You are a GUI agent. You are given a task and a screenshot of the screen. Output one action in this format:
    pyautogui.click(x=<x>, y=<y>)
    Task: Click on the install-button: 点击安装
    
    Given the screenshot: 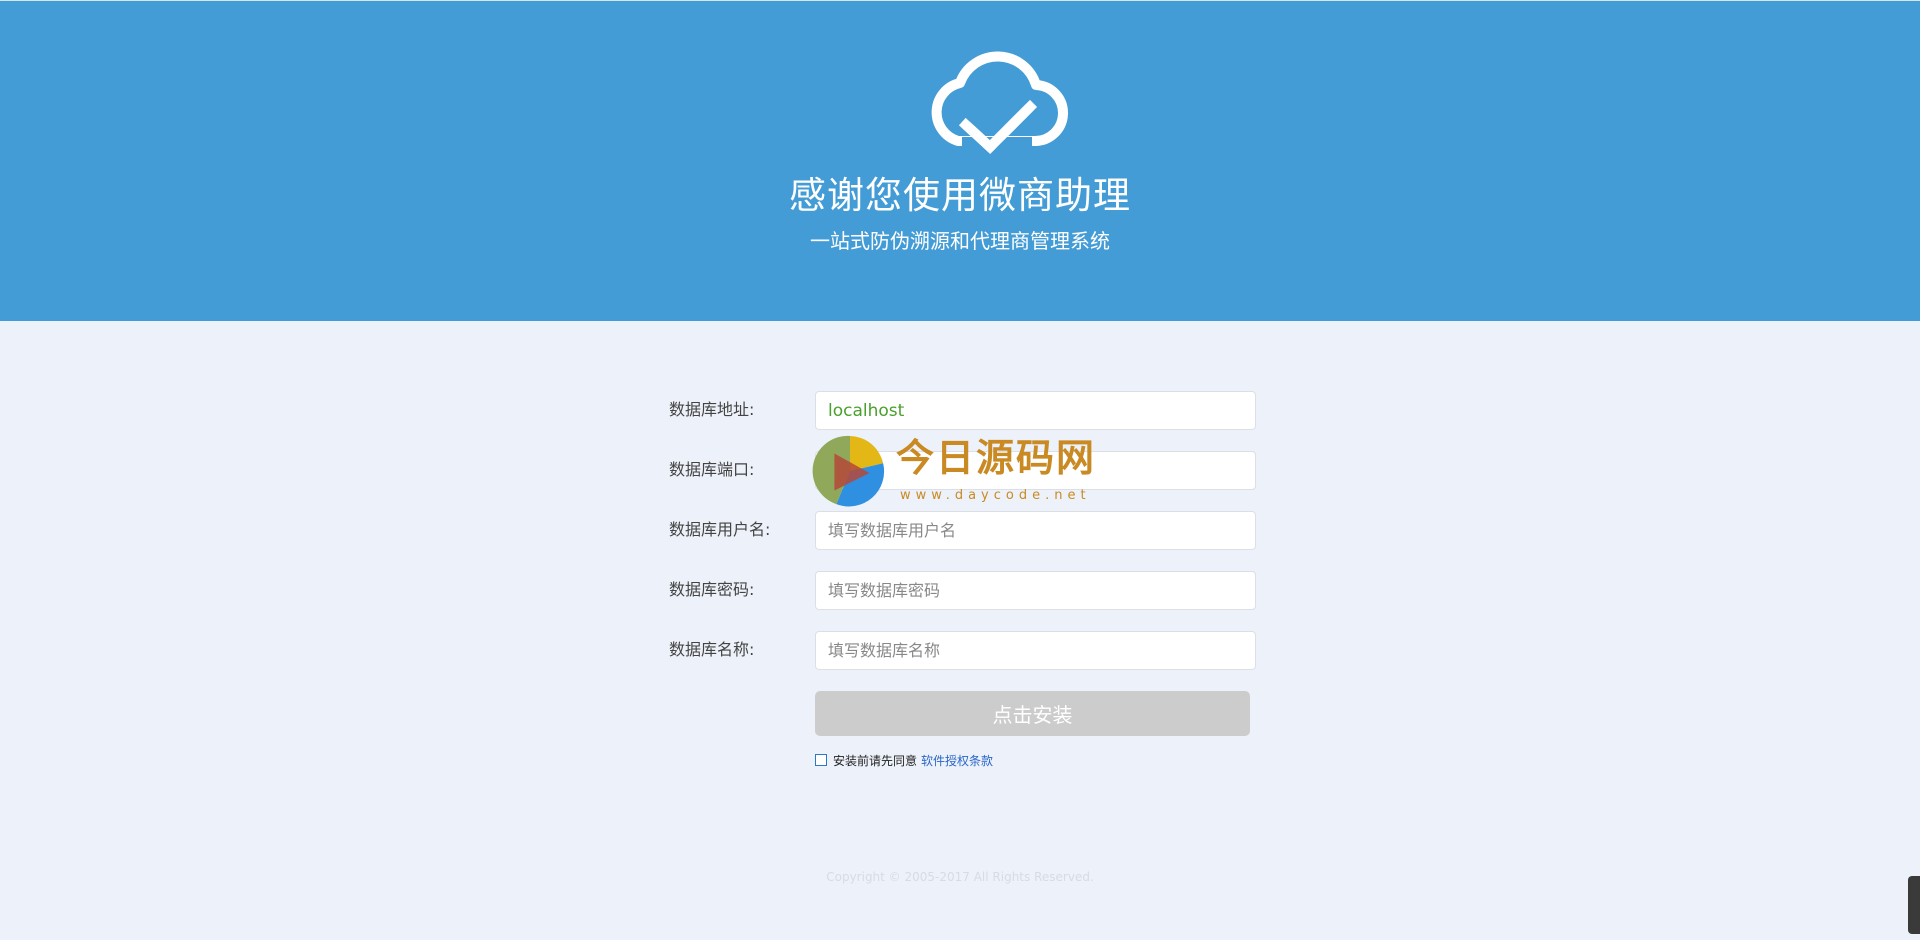 What is the action you would take?
    pyautogui.click(x=1032, y=713)
    